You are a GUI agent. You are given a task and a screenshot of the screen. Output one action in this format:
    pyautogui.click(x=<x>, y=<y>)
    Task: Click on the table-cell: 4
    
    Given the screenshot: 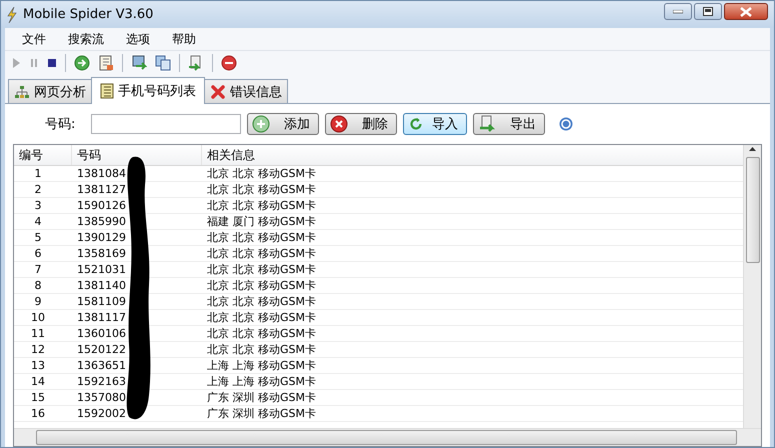 What is the action you would take?
    pyautogui.click(x=38, y=221)
    